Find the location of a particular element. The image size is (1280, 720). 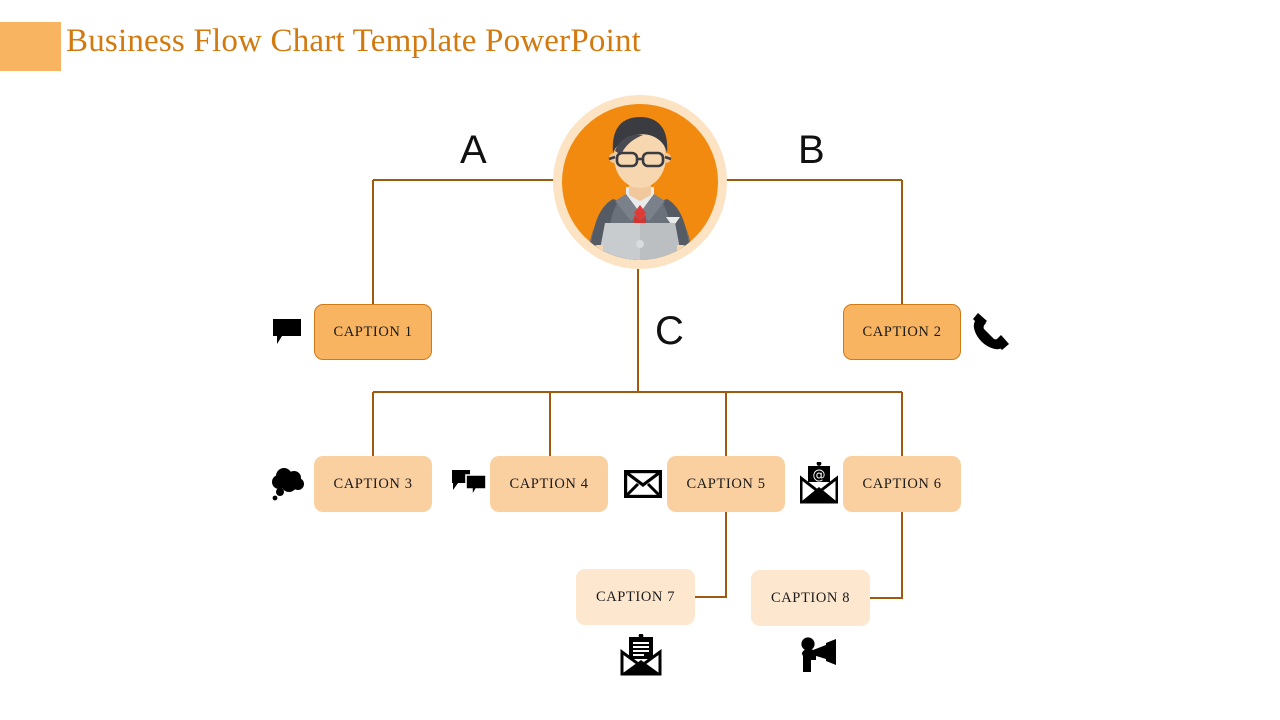

open-envelope-letter-icon is located at coordinates (641, 655).